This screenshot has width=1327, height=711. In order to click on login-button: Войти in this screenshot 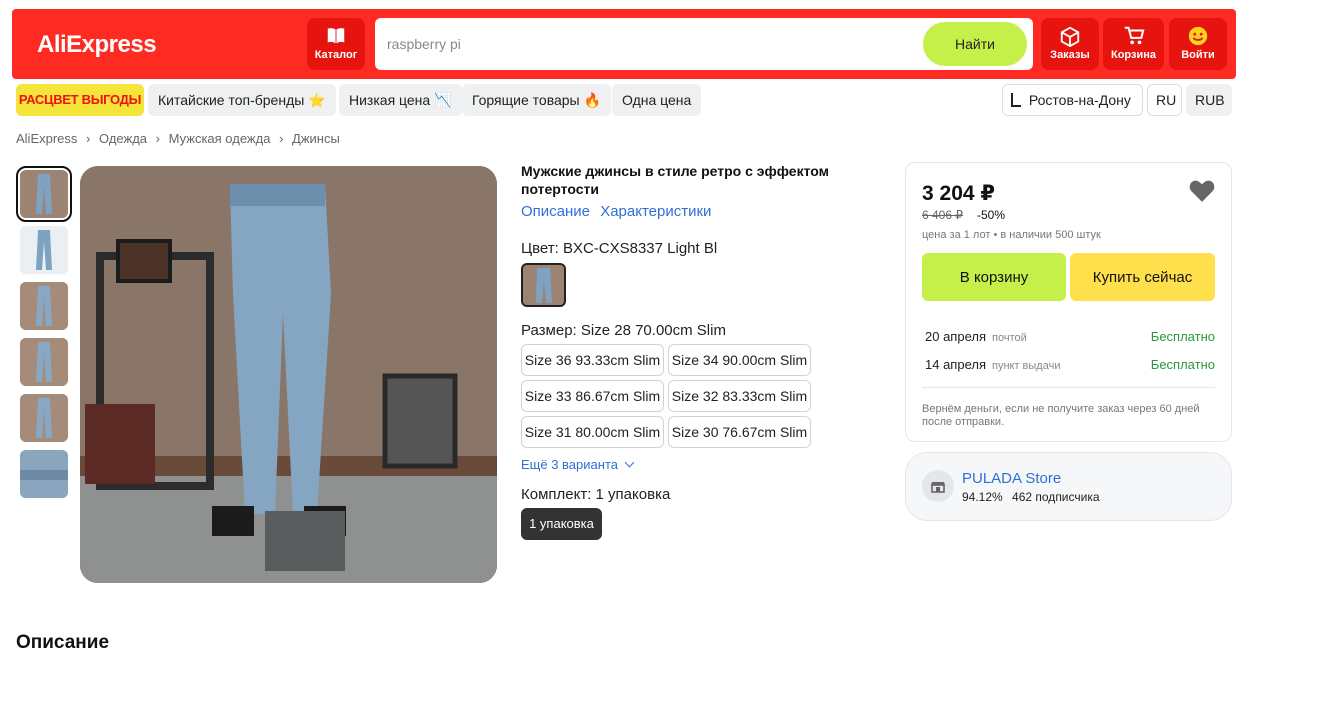, I will do `click(1198, 44)`.